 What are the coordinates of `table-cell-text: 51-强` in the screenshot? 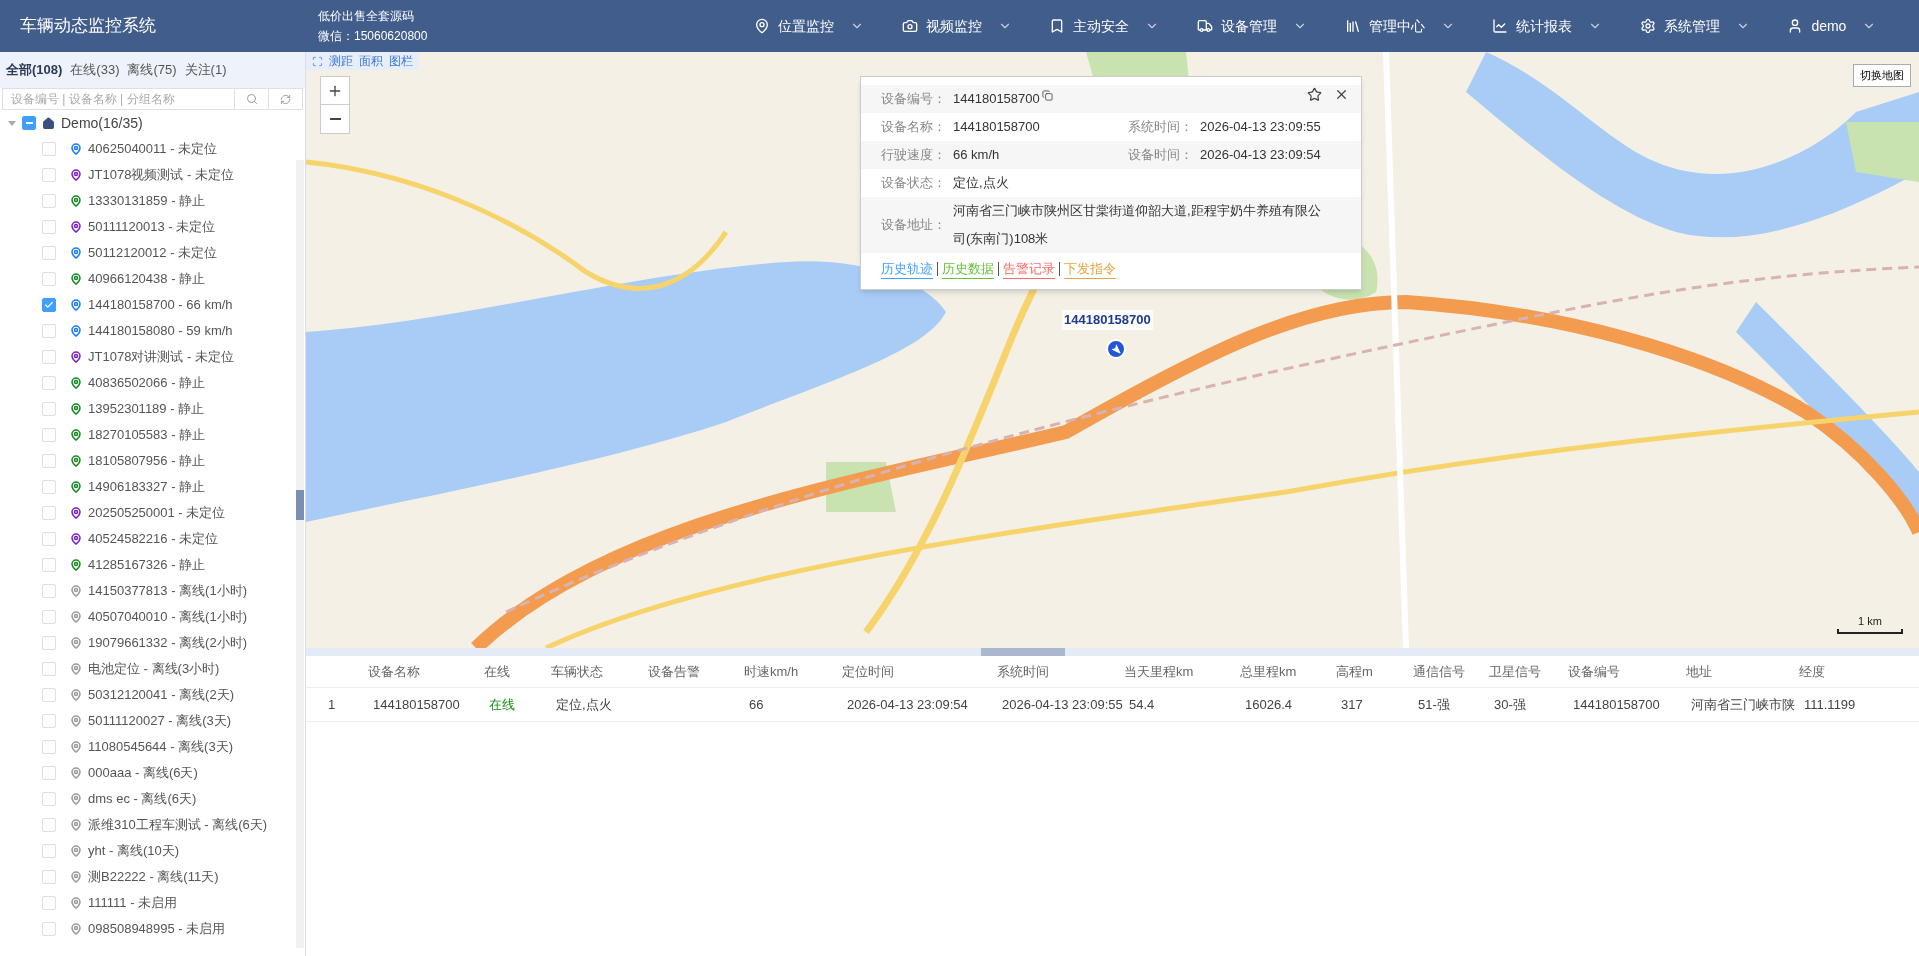 It's located at (1434, 704).